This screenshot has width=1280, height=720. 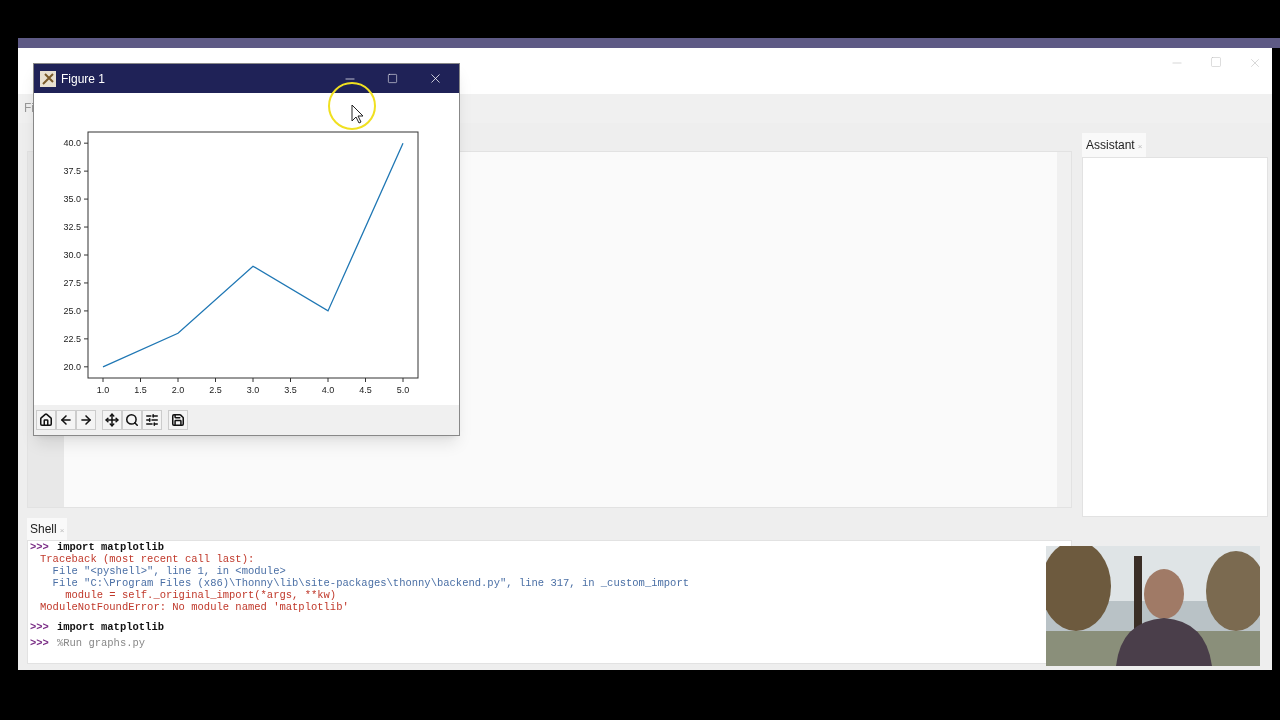 I want to click on home-button, so click(x=46, y=420).